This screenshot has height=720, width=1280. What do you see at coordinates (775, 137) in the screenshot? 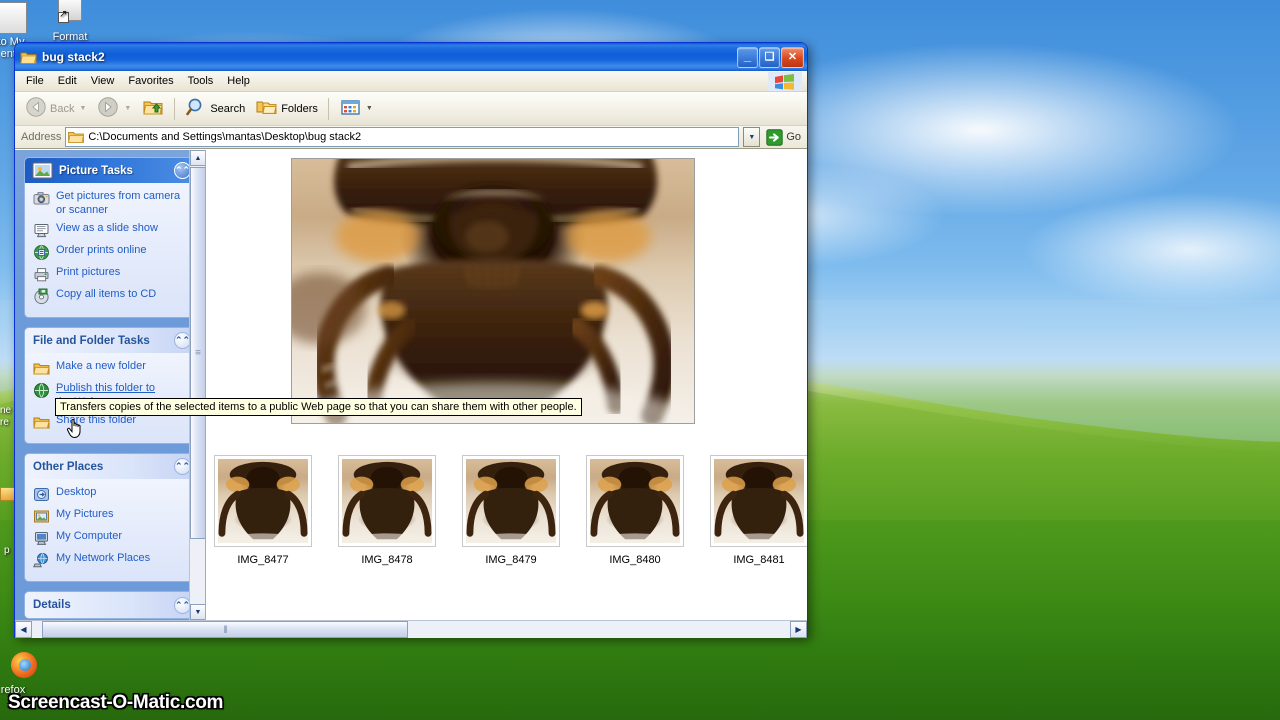
I see `go-icon` at bounding box center [775, 137].